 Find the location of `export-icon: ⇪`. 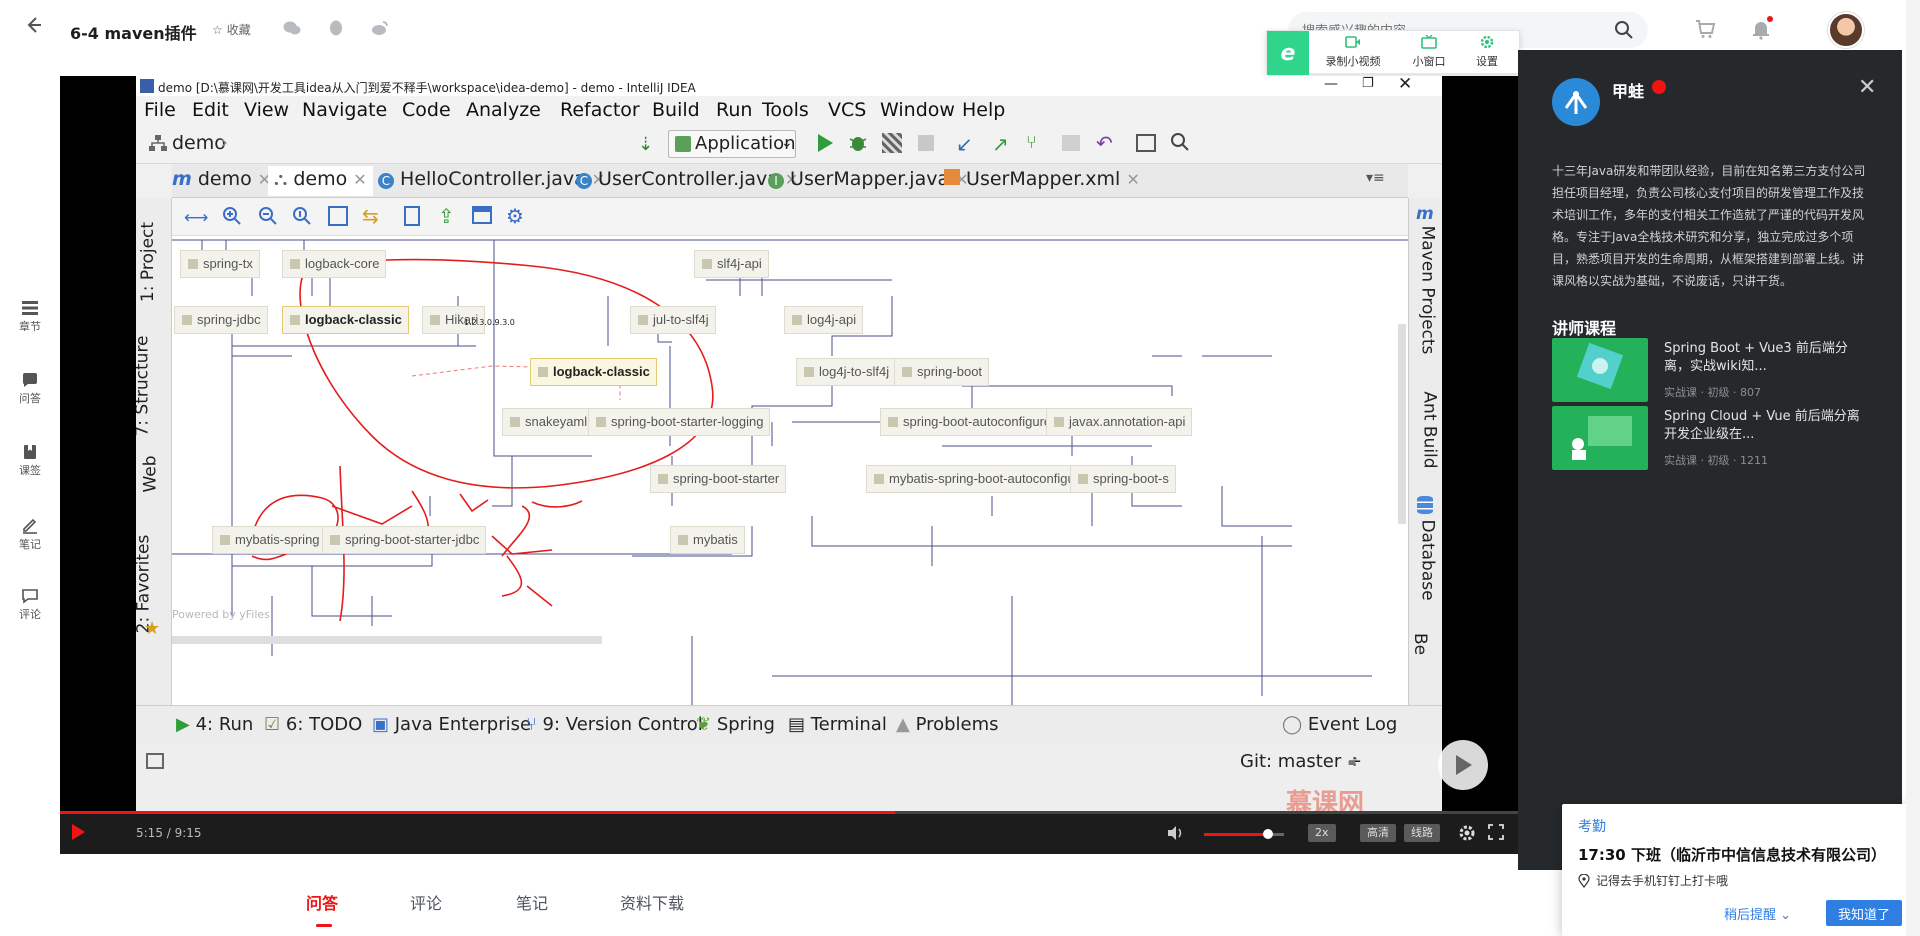

export-icon: ⇪ is located at coordinates (446, 216).